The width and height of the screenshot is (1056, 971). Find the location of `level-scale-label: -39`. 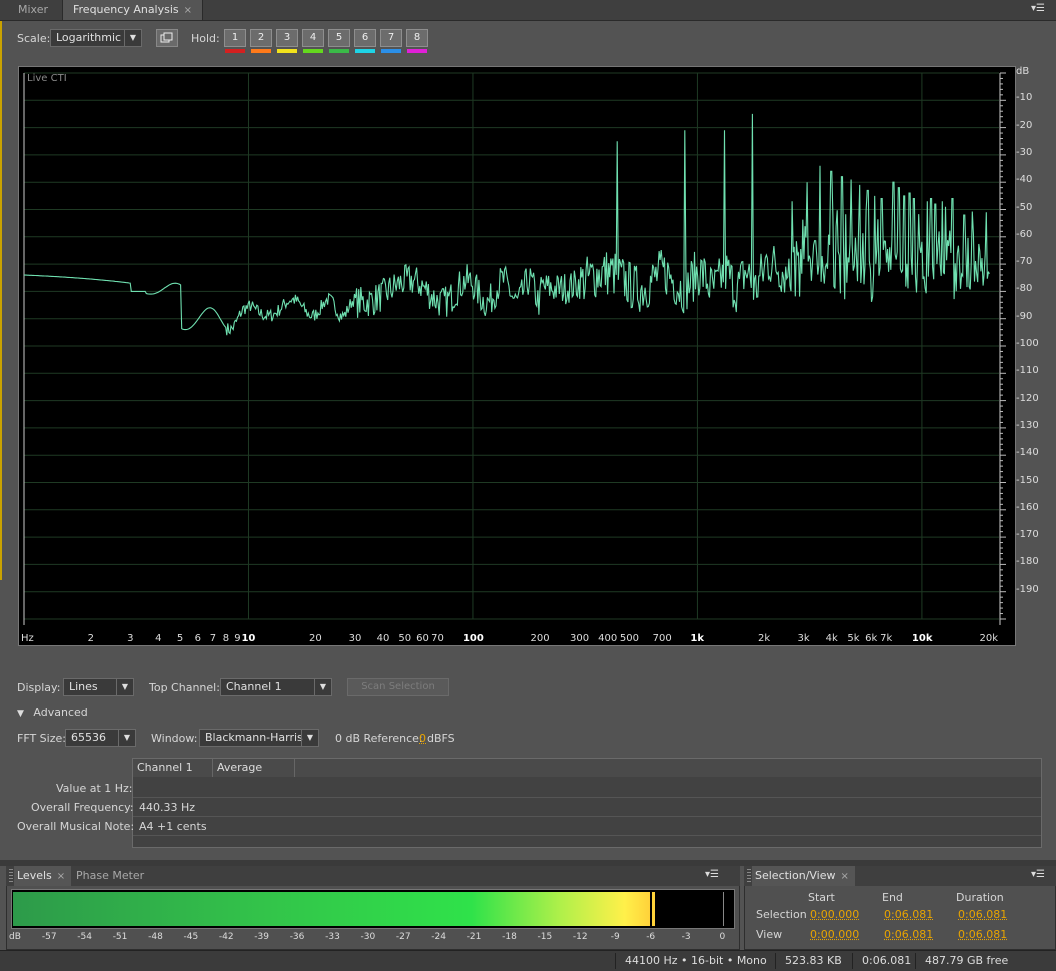

level-scale-label: -39 is located at coordinates (261, 937).